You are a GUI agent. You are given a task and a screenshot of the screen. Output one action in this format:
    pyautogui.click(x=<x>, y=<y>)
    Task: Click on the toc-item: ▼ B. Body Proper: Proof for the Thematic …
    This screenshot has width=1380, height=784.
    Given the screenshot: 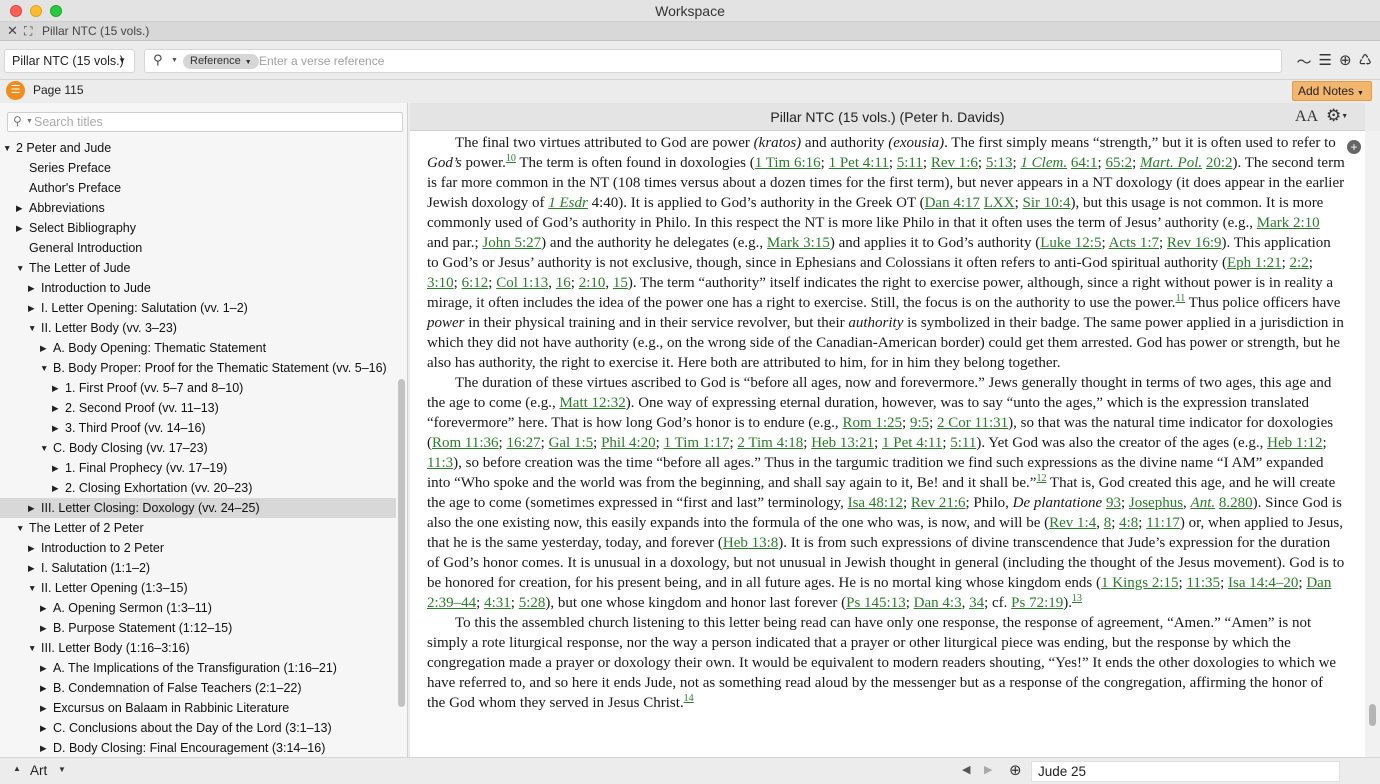 What is the action you would take?
    pyautogui.click(x=198, y=368)
    